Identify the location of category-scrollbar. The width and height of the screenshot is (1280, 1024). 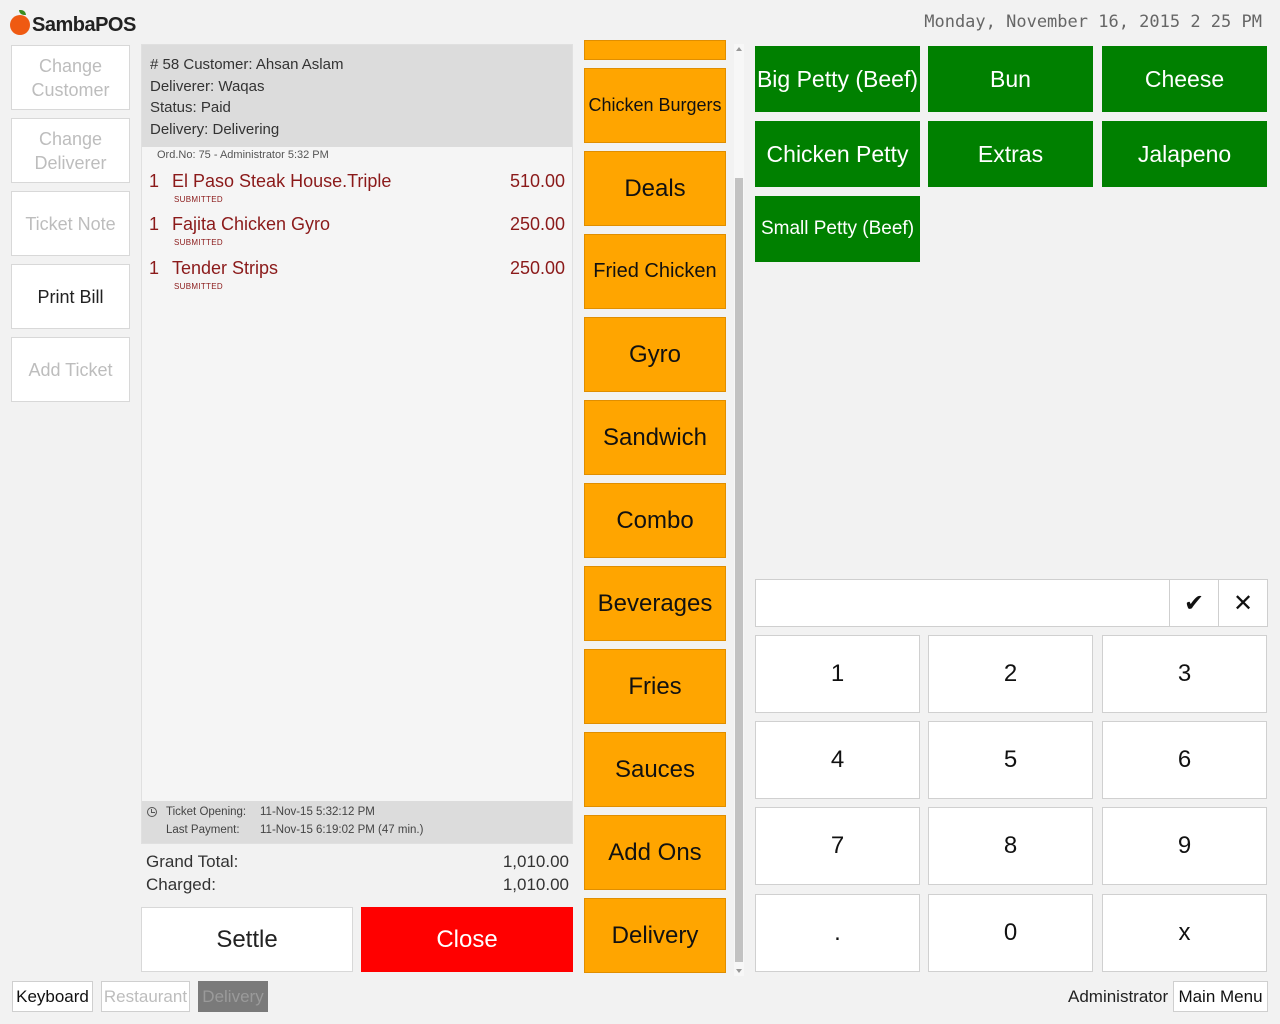
(739, 510).